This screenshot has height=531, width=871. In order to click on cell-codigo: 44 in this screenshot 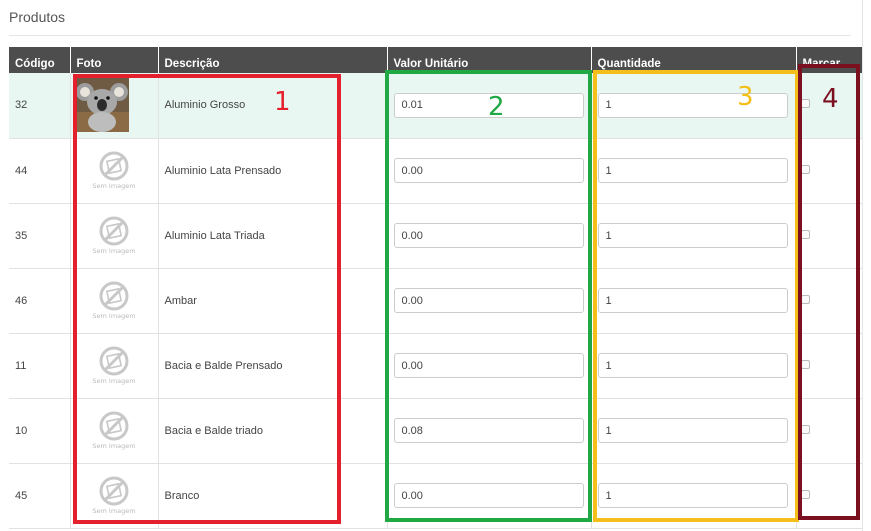, I will do `click(40, 171)`.